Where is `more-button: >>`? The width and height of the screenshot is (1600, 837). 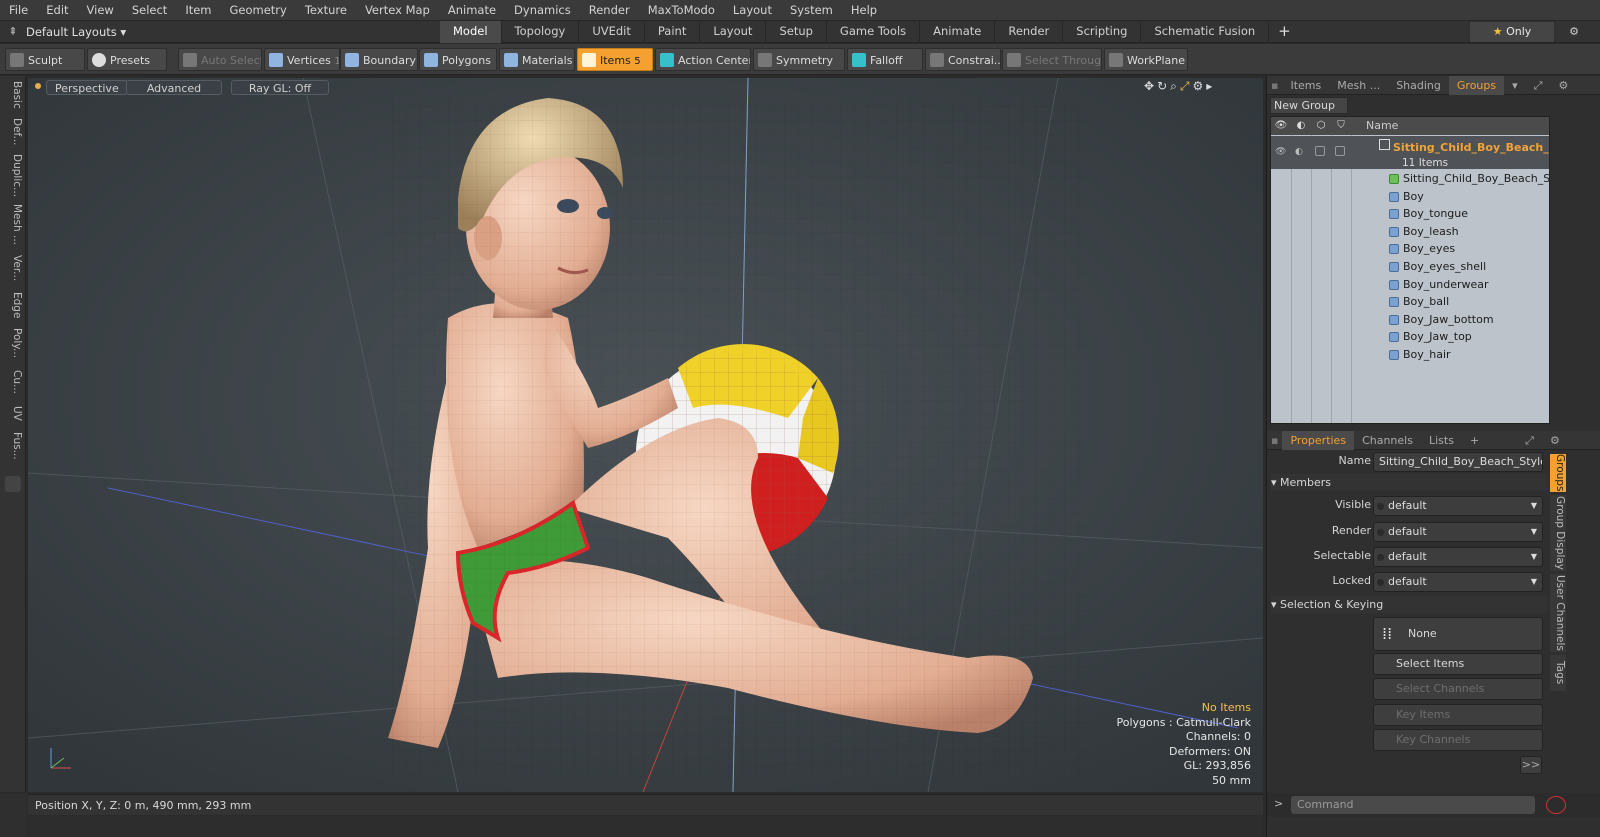
more-button: >> is located at coordinates (1531, 765).